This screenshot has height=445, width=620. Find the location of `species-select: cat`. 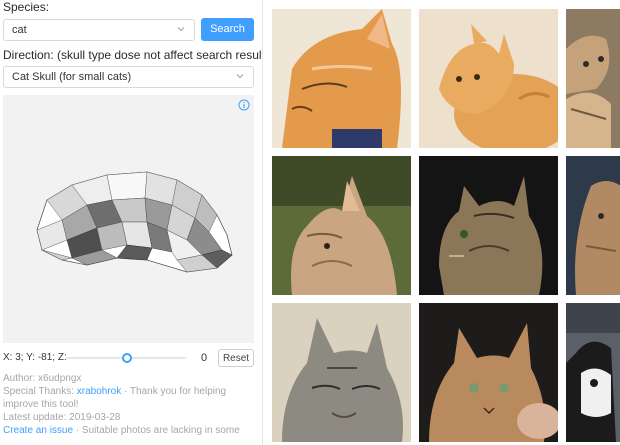

species-select: cat is located at coordinates (99, 30).